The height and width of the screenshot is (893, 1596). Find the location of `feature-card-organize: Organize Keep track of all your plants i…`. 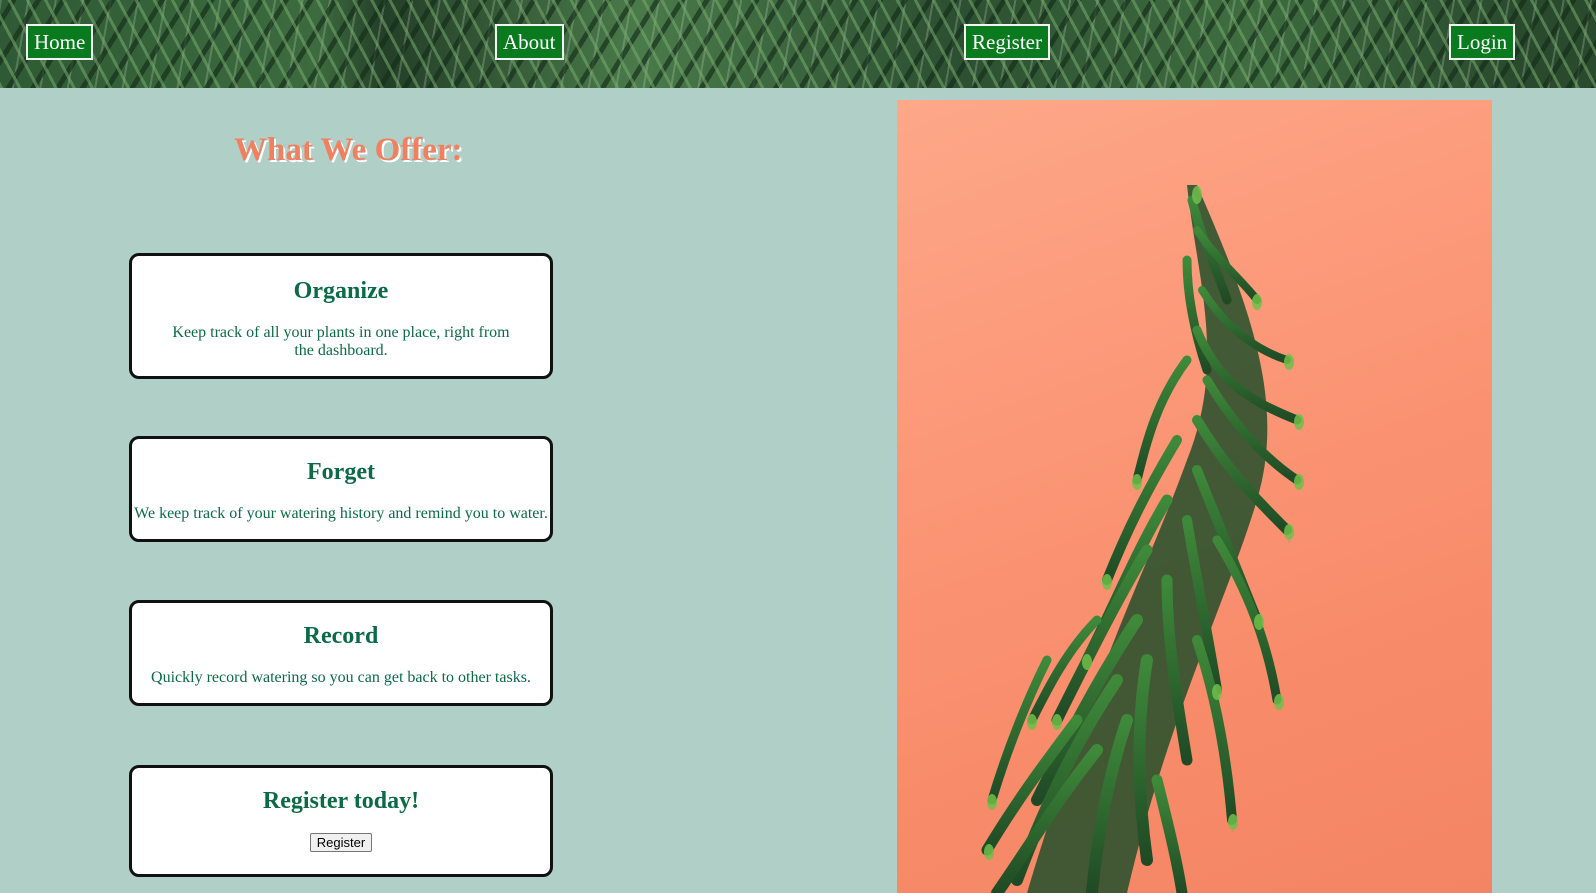

feature-card-organize: Organize Keep track of all your plants i… is located at coordinates (341, 316).